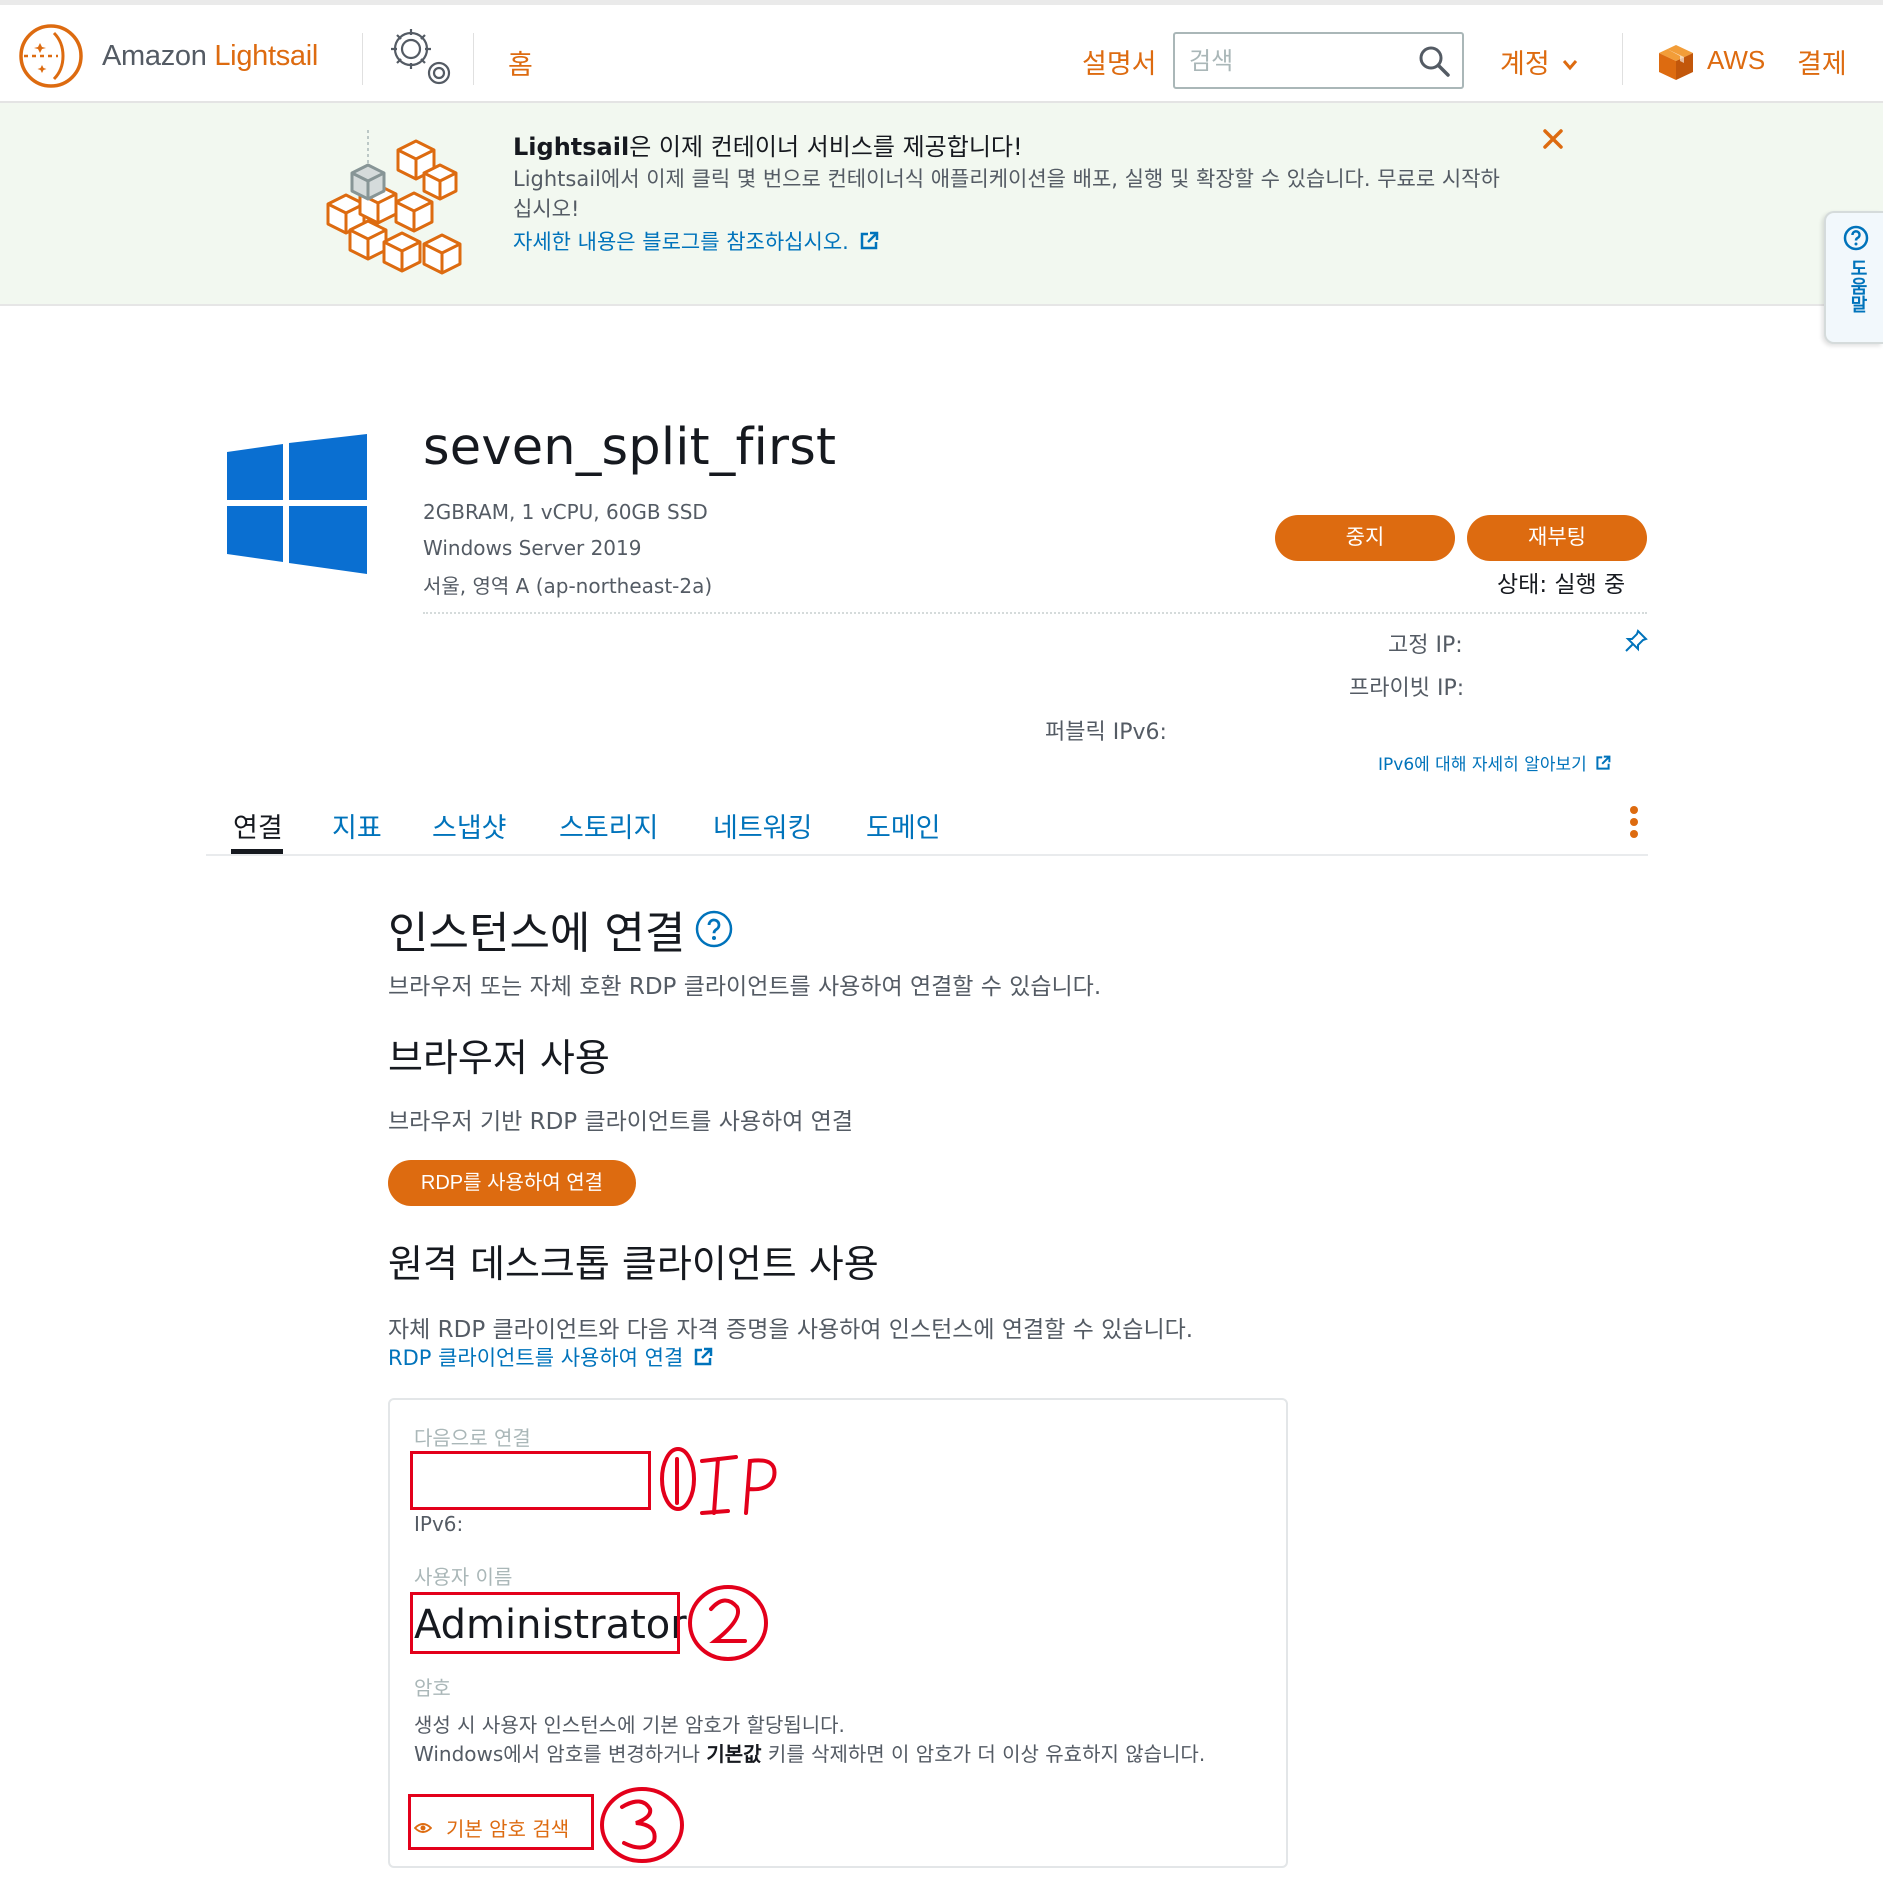 The height and width of the screenshot is (1880, 1883). What do you see at coordinates (530, 1480) in the screenshot?
I see `annotation-box-ip` at bounding box center [530, 1480].